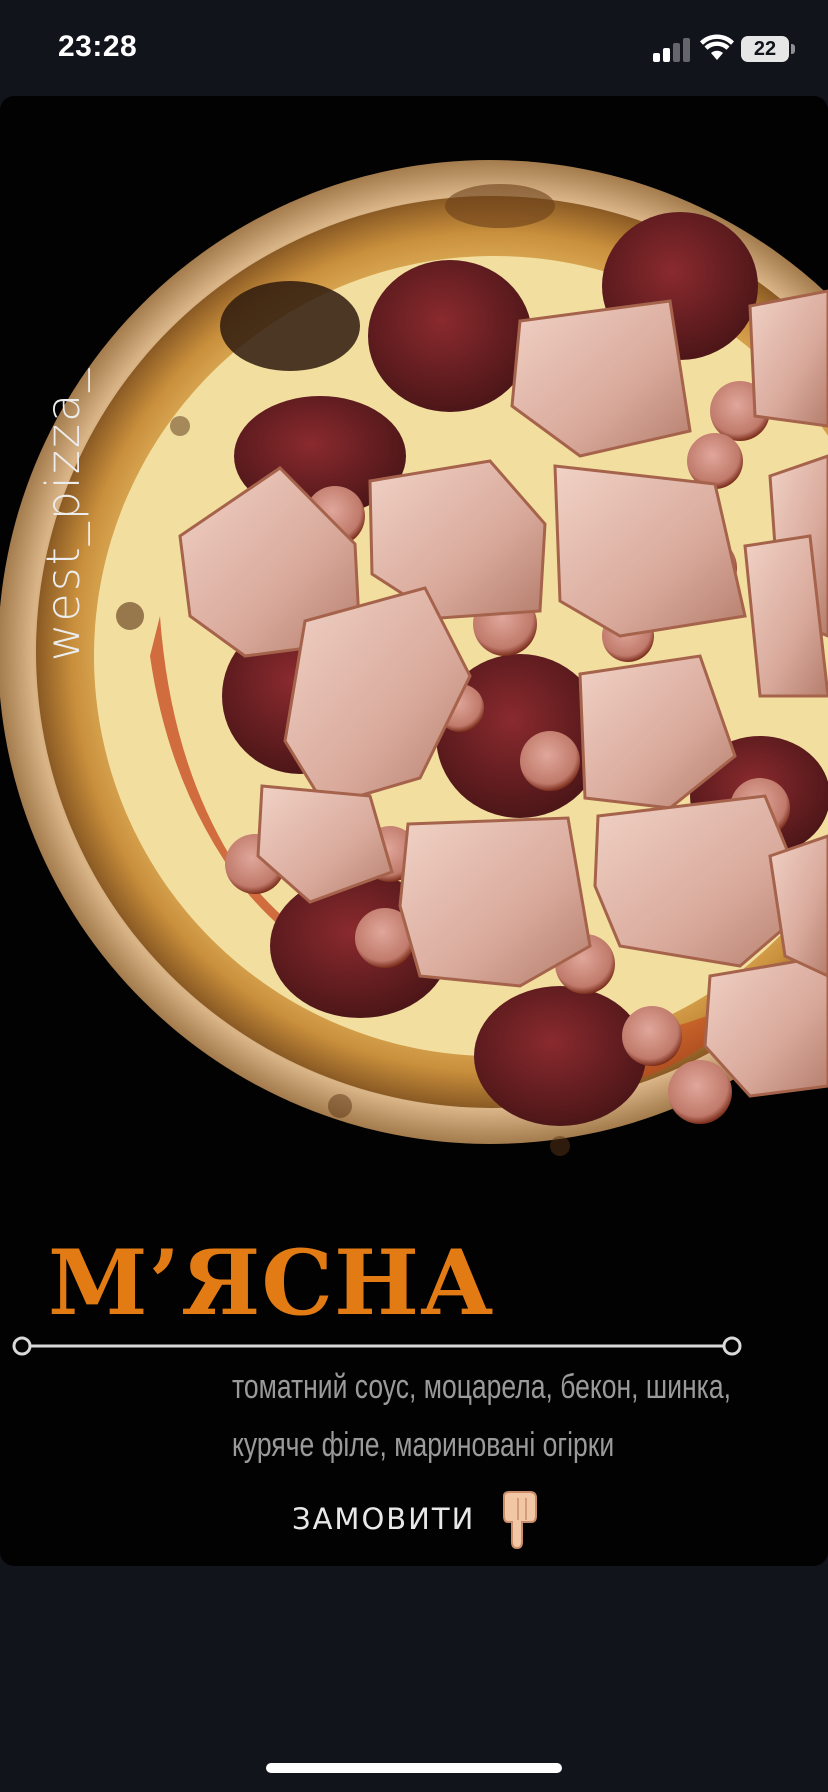 The height and width of the screenshot is (1792, 828). I want to click on battery-cap, so click(793, 49).